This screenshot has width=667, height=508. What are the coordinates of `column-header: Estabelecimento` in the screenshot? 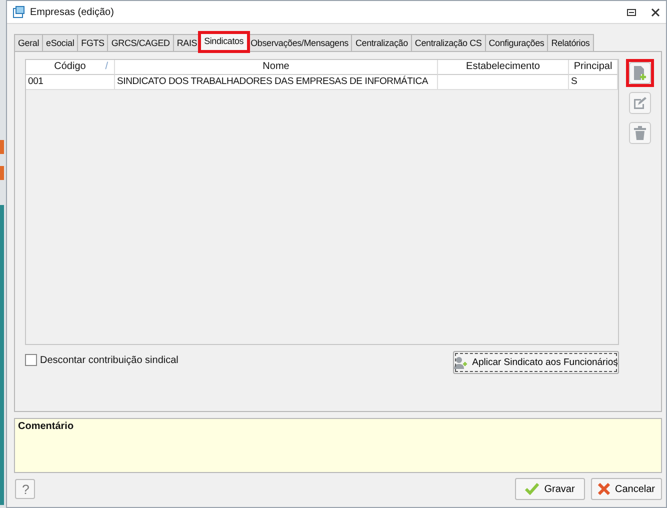 It's located at (503, 67).